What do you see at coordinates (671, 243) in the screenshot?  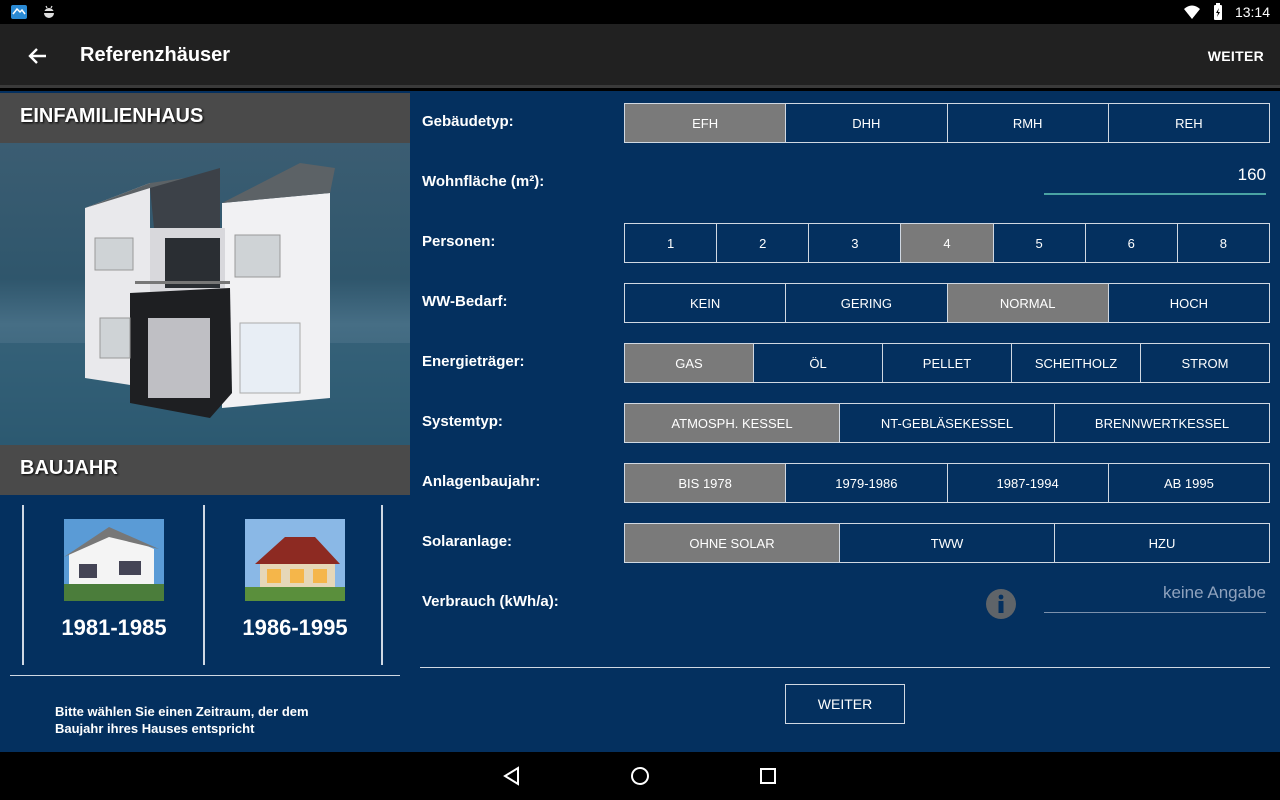 I see `personen-option: 1` at bounding box center [671, 243].